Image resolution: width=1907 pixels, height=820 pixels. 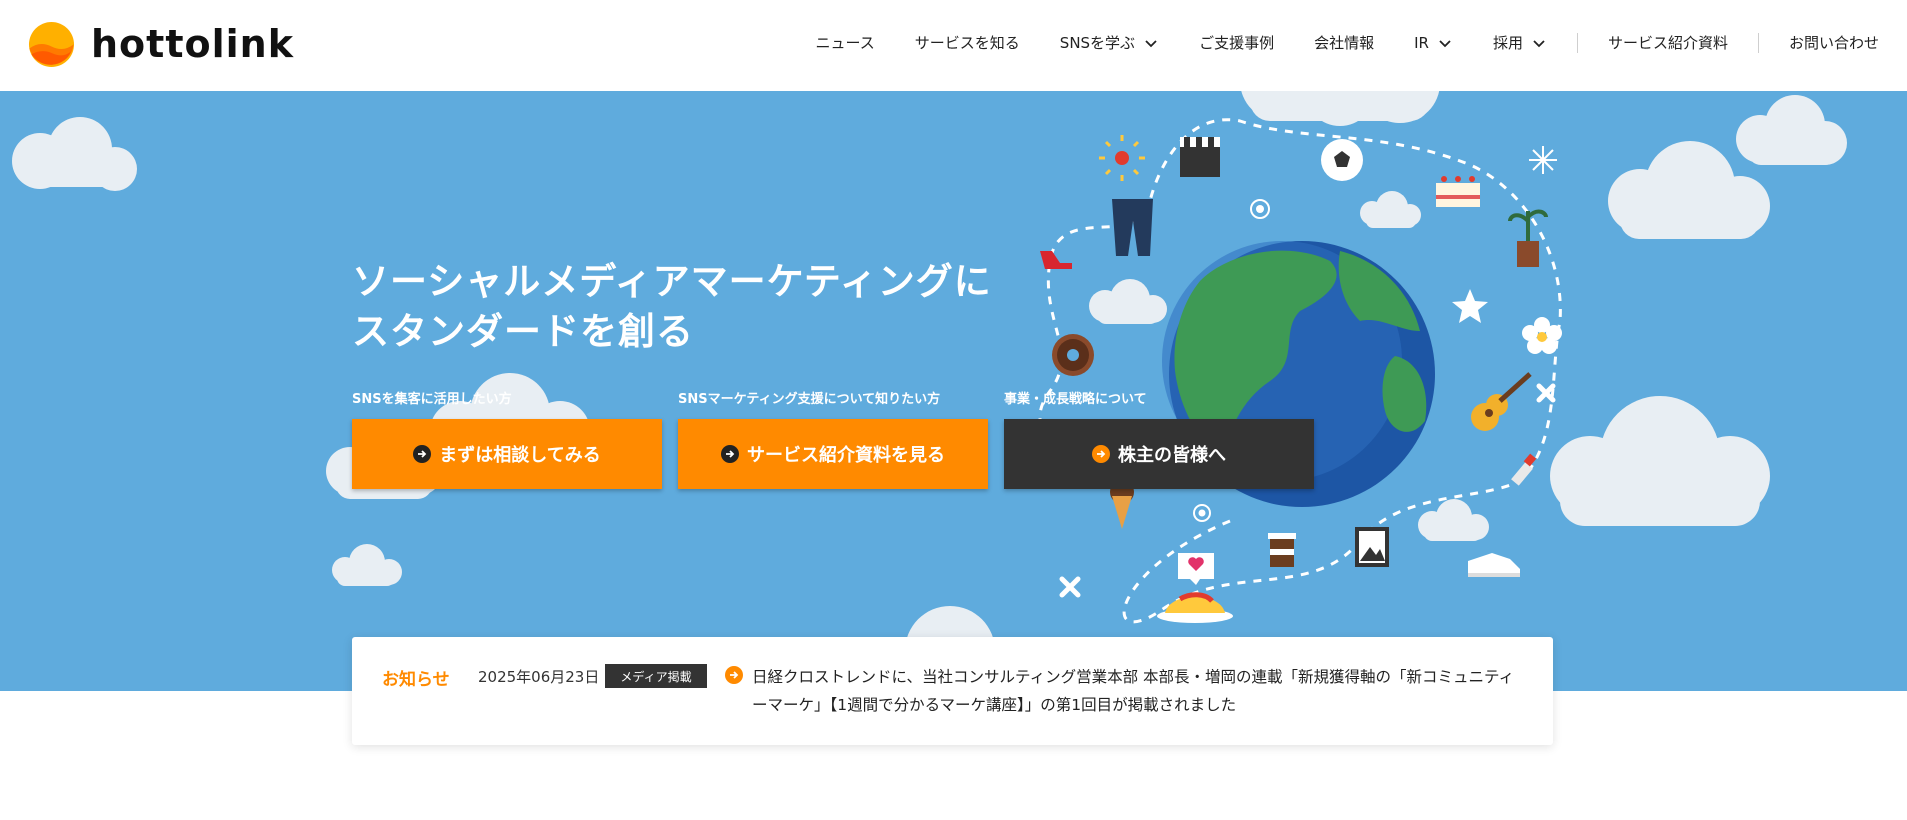 I want to click on nav-item-contact: お問い合わせ, so click(x=1838, y=42).